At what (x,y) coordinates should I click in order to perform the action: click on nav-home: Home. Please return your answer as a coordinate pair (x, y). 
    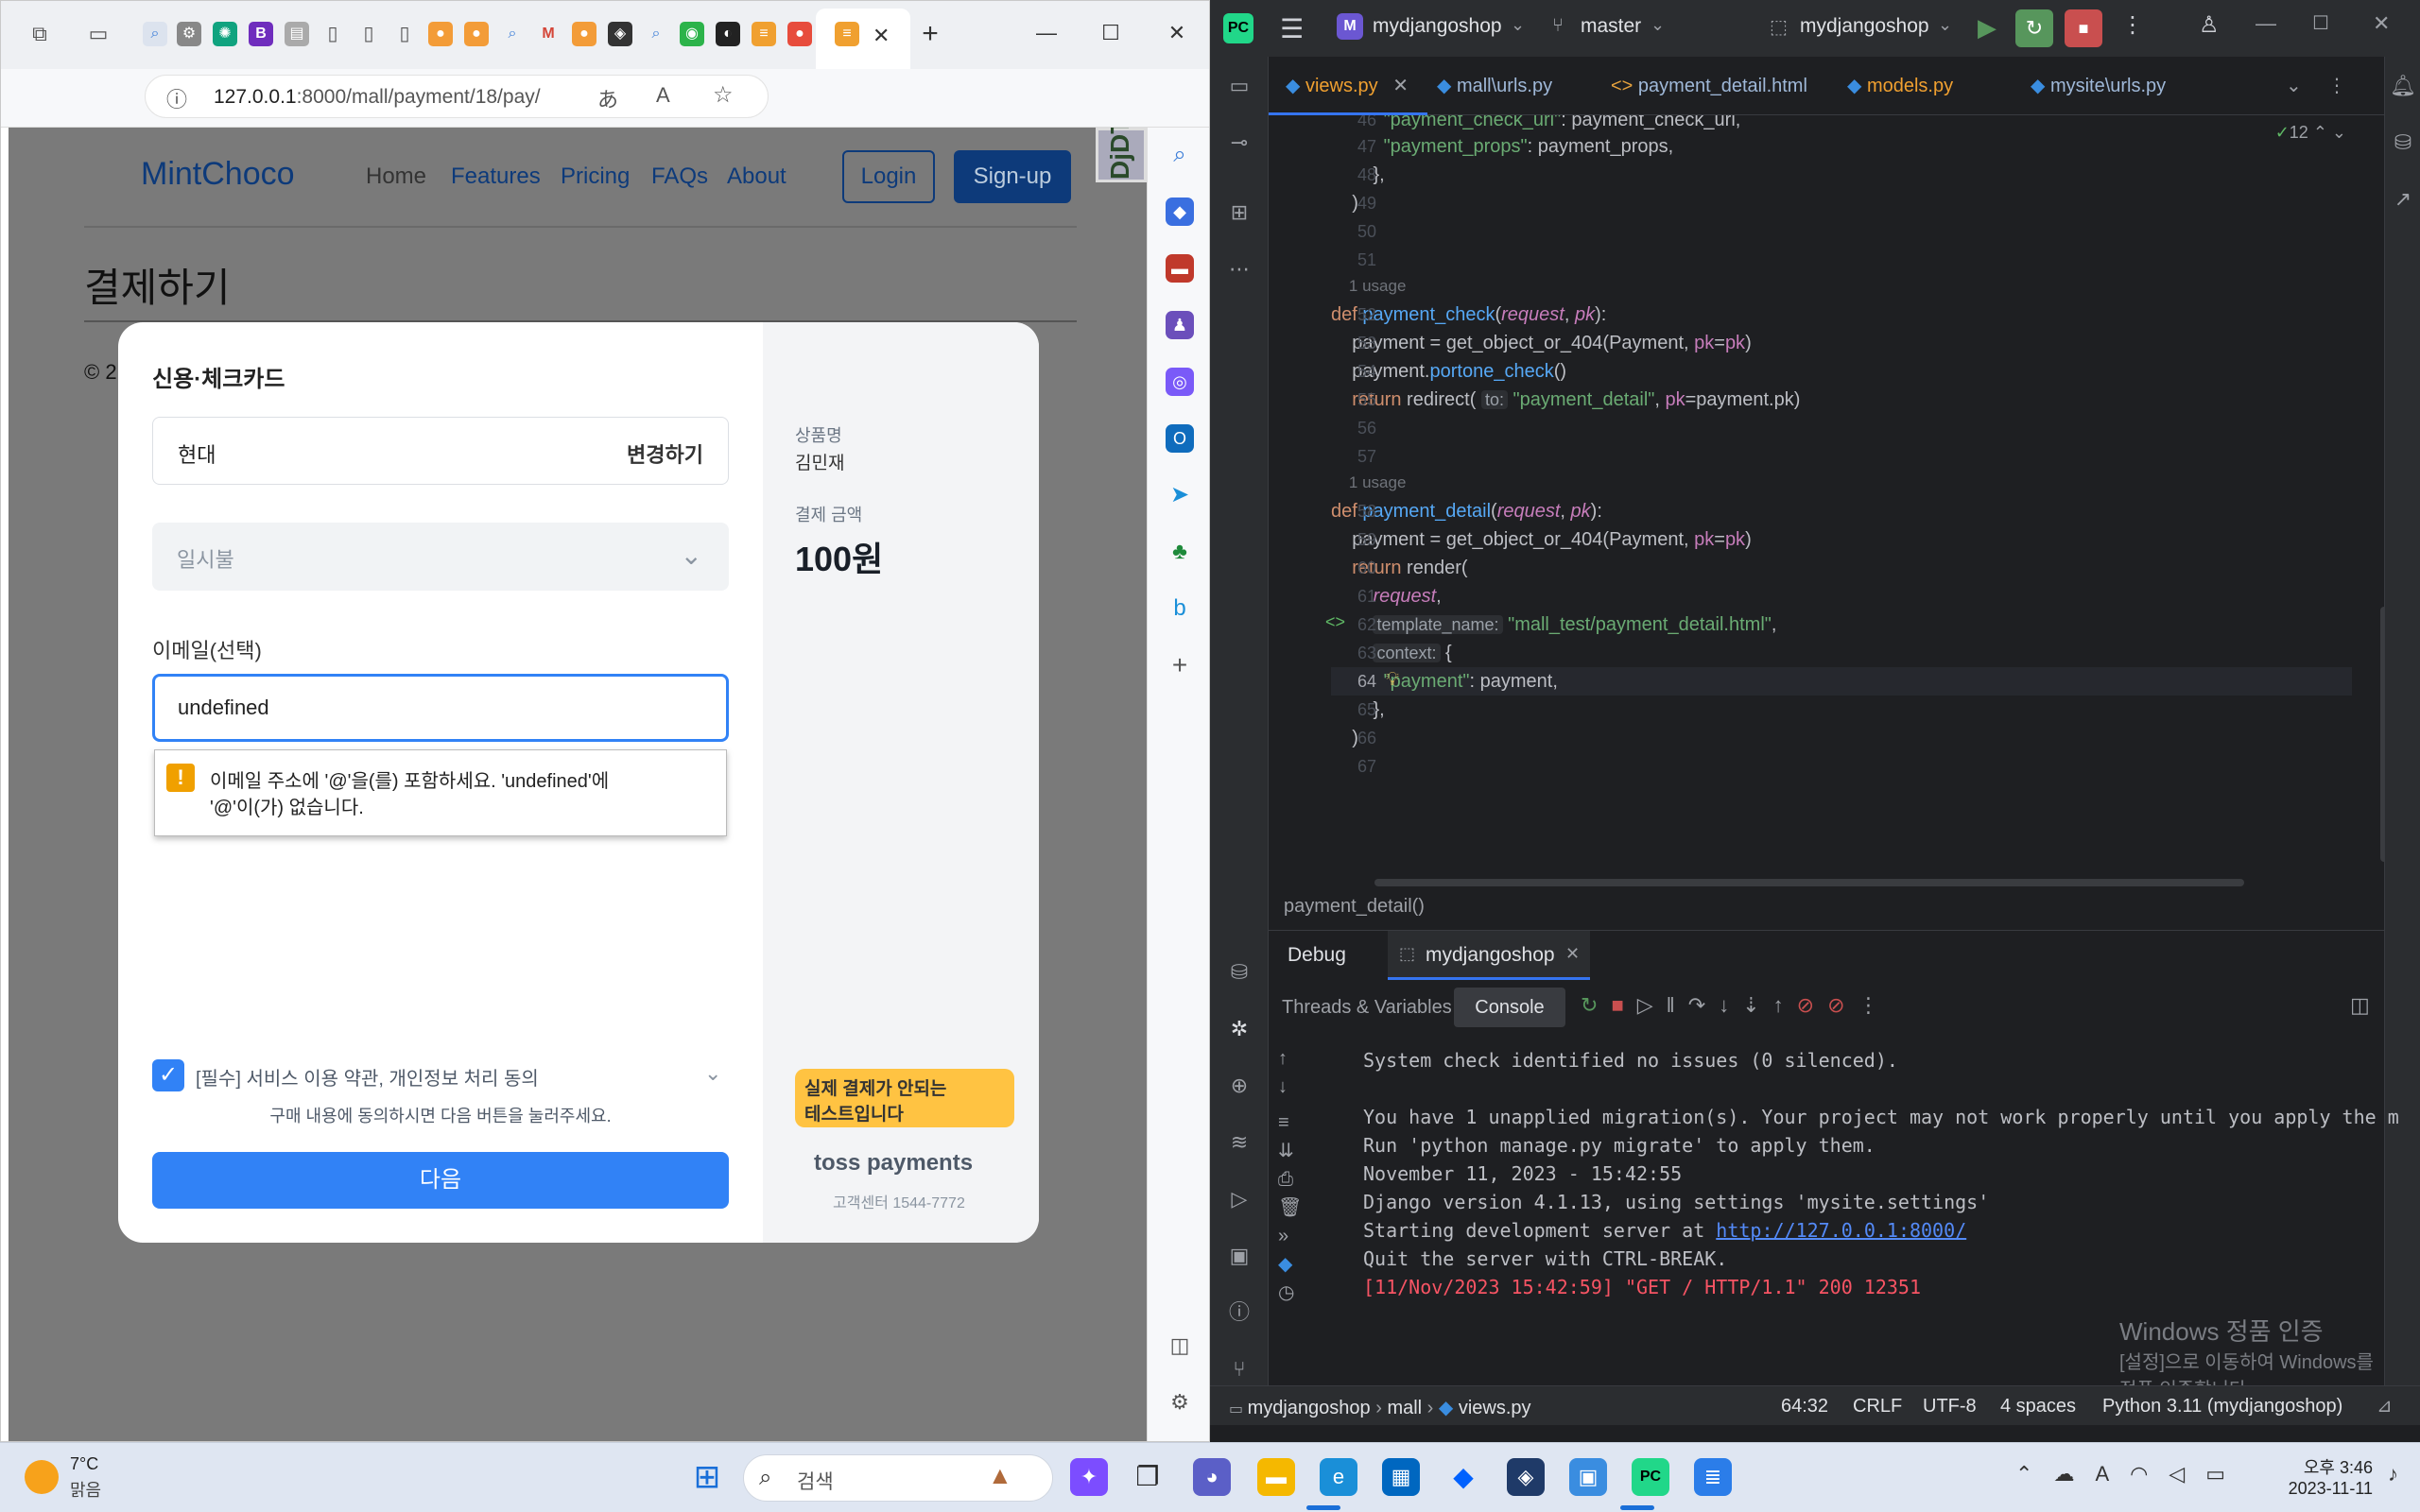
    Looking at the image, I should click on (396, 176).